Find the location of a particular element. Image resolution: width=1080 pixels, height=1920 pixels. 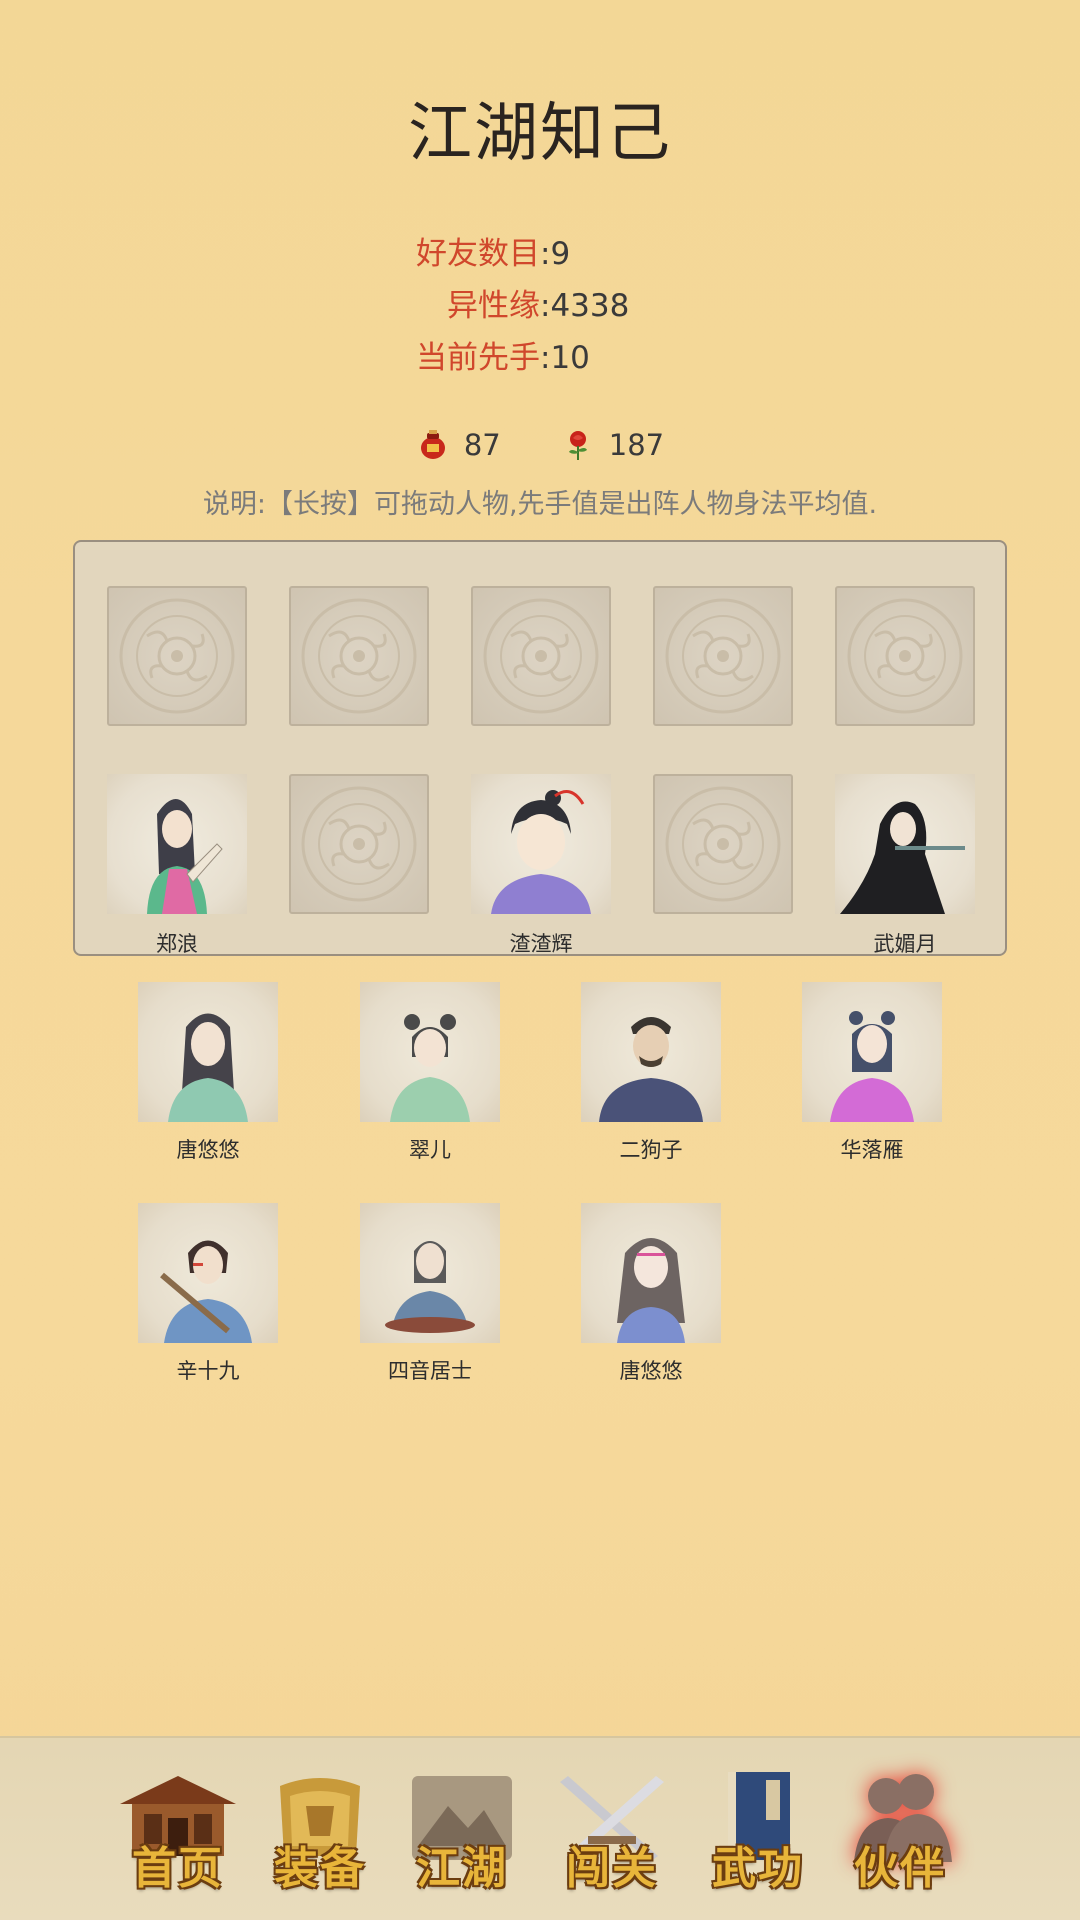

nav-label: 装备 is located at coordinates (320, 1868).